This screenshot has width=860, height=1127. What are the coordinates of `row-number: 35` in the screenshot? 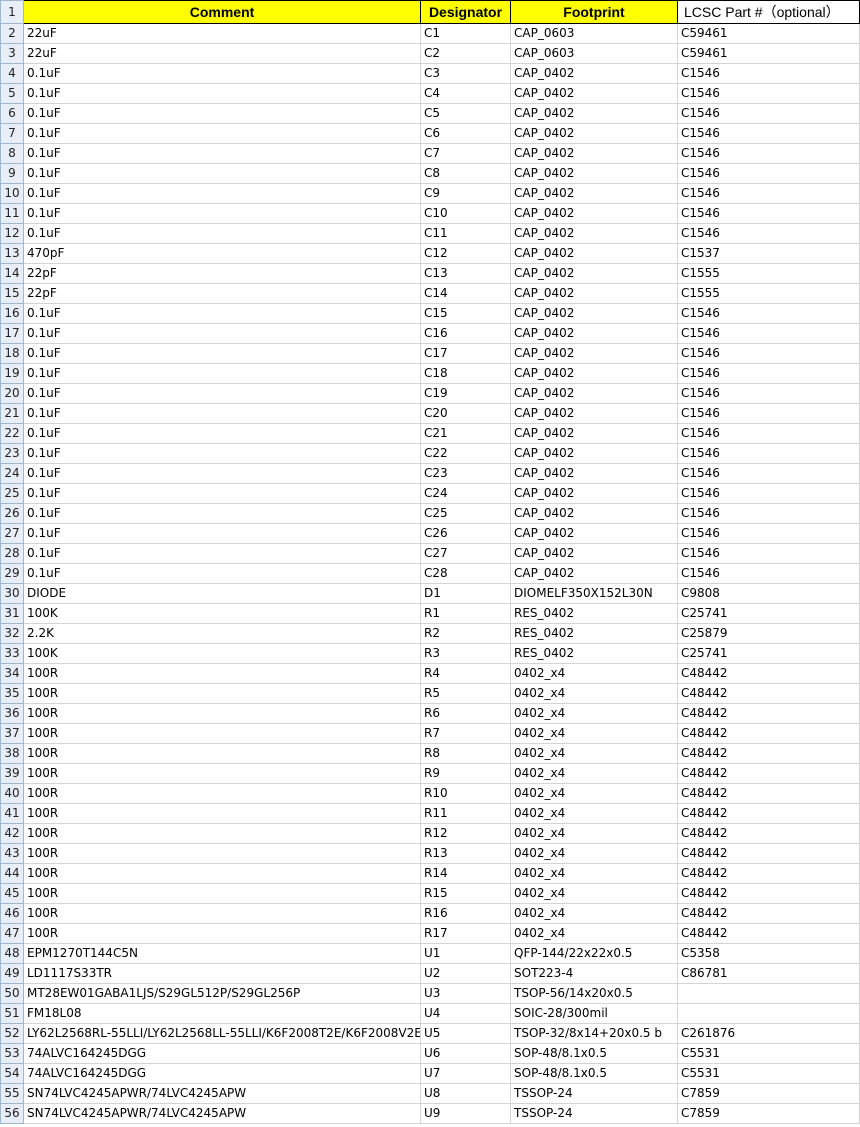 It's located at (12, 693).